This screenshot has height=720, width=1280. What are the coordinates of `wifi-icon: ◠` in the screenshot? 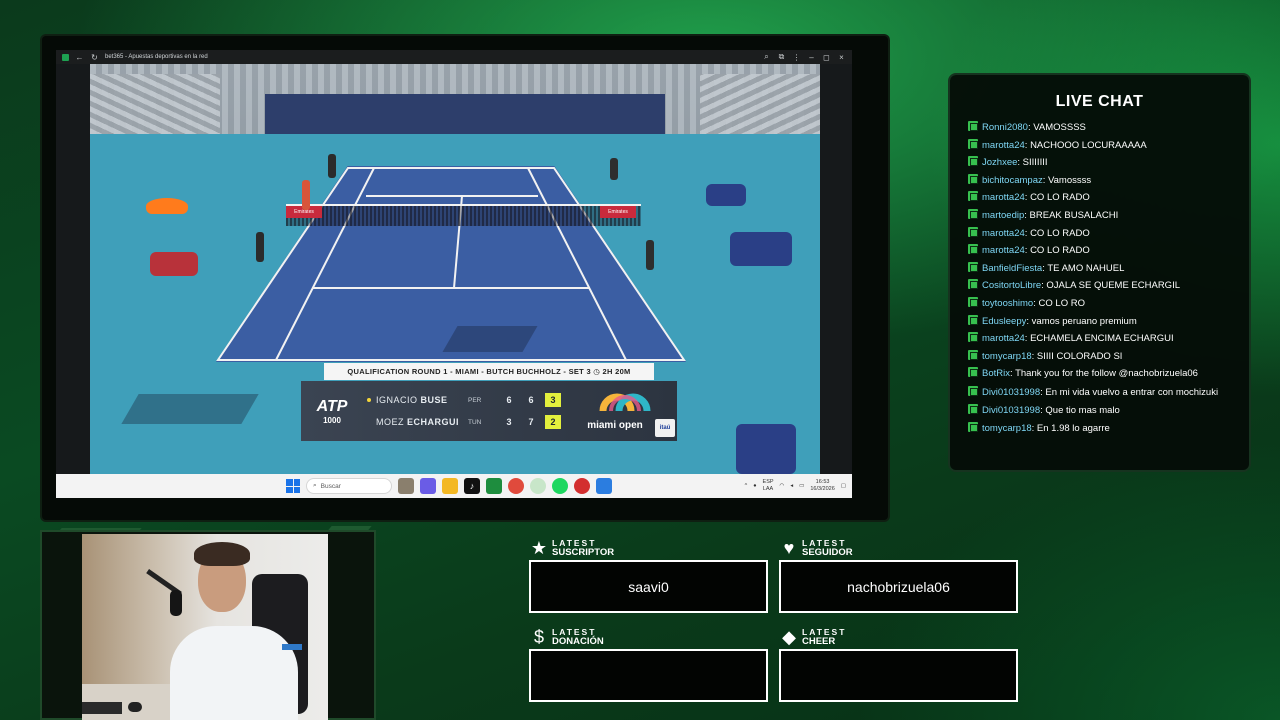 It's located at (782, 486).